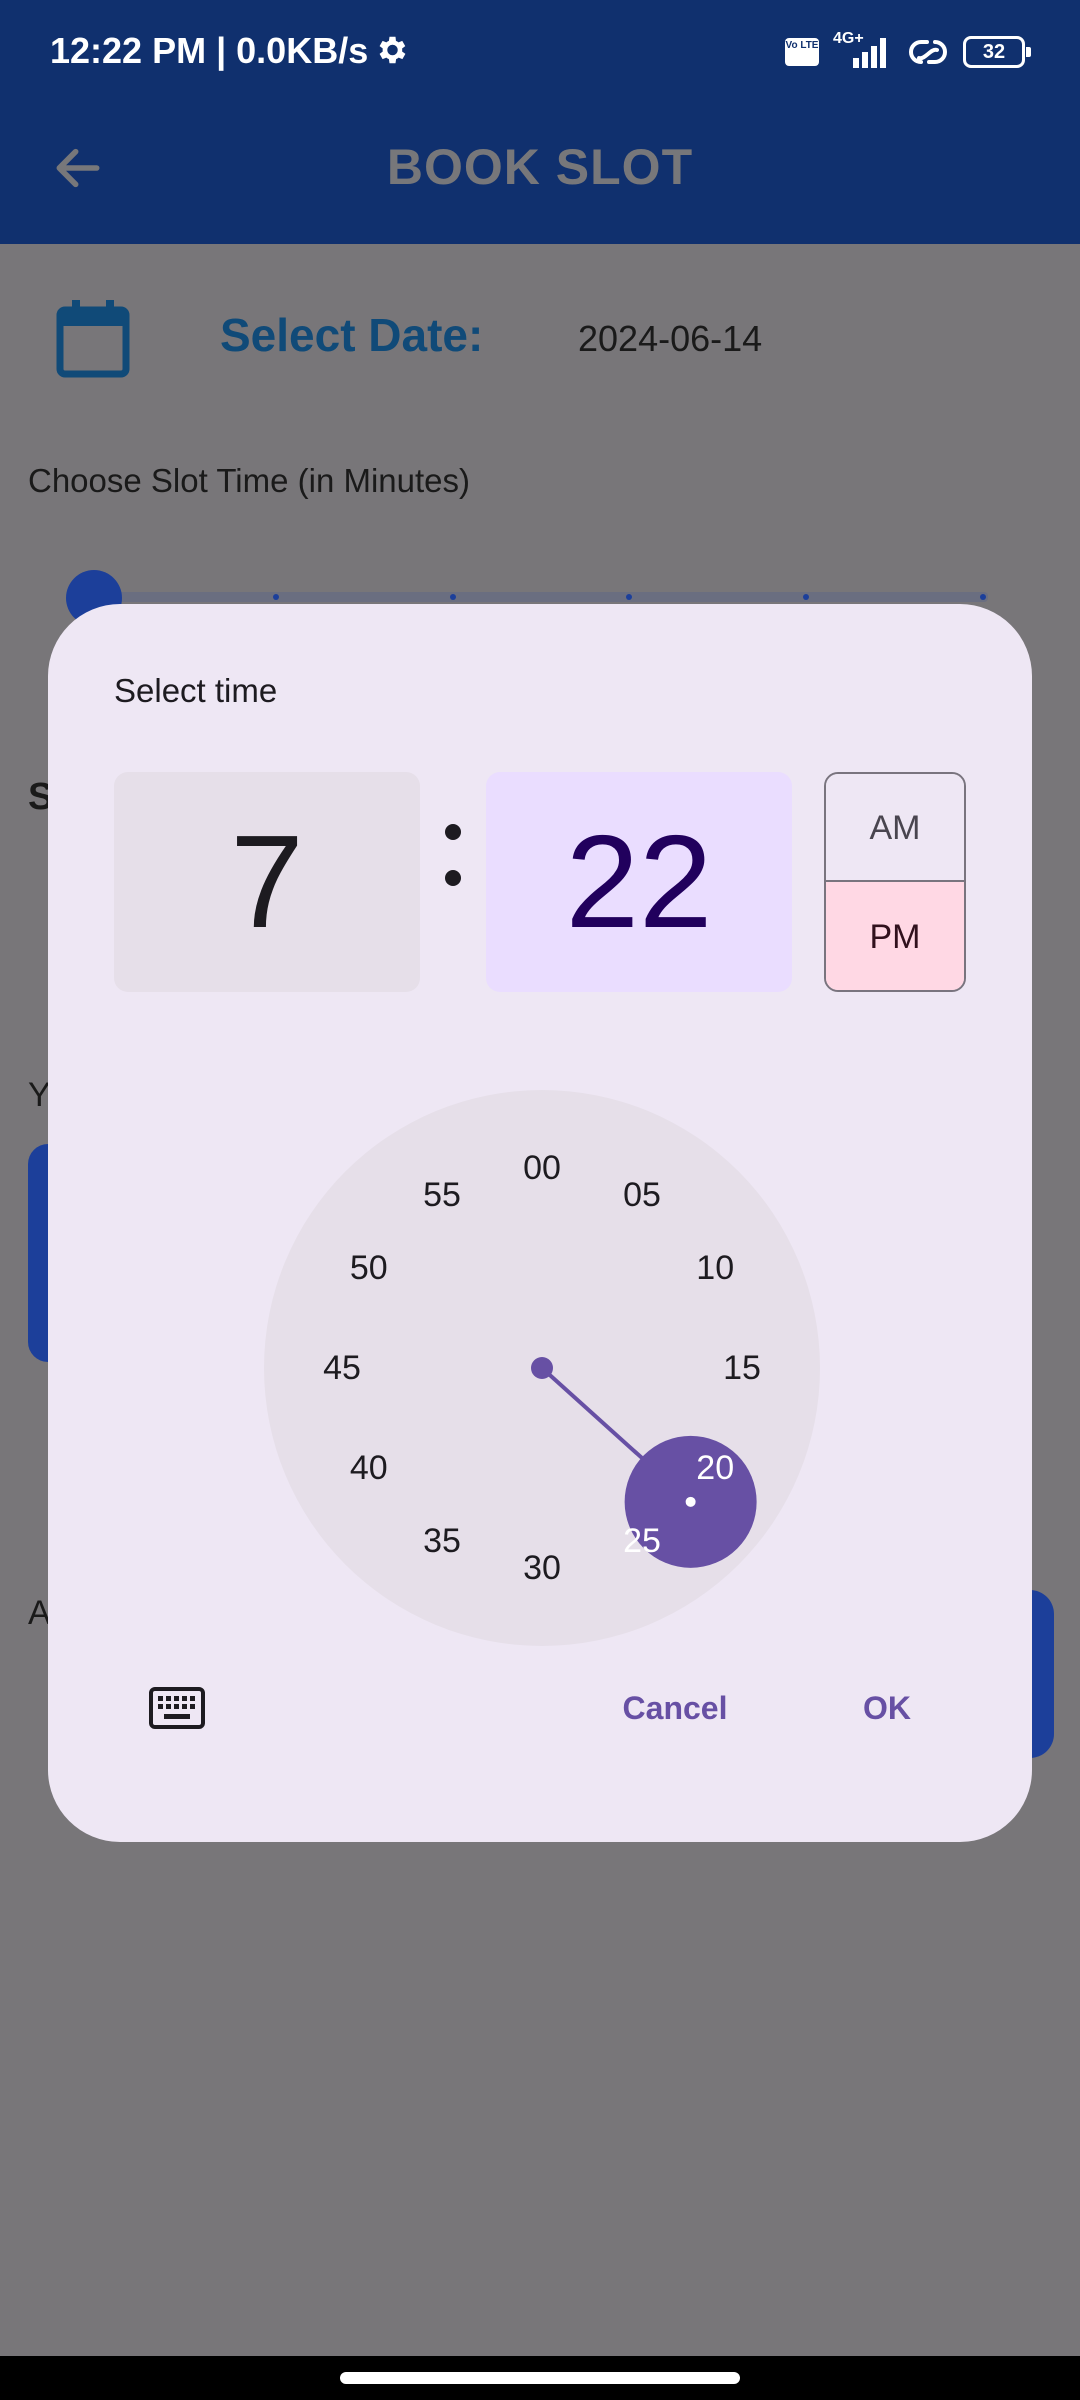 Image resolution: width=1080 pixels, height=2400 pixels. I want to click on dial-minute-25: 25, so click(642, 1541).